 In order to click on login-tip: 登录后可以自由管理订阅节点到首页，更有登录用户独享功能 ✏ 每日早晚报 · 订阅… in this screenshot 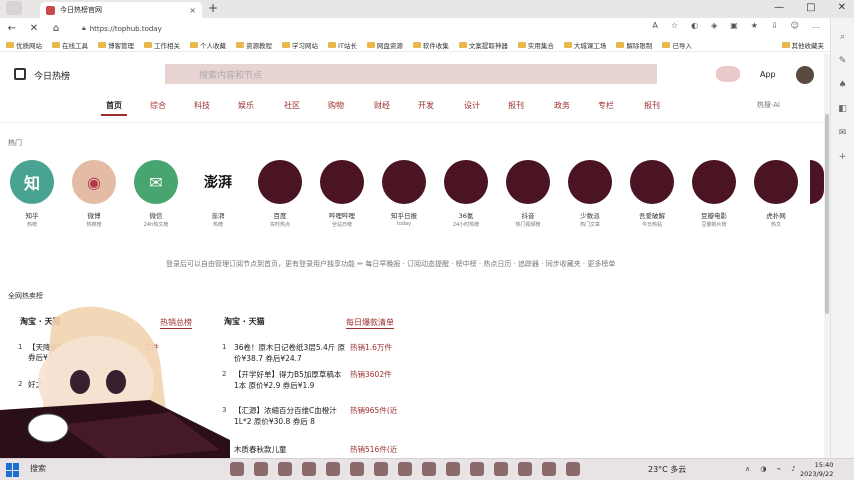, I will do `click(390, 264)`.